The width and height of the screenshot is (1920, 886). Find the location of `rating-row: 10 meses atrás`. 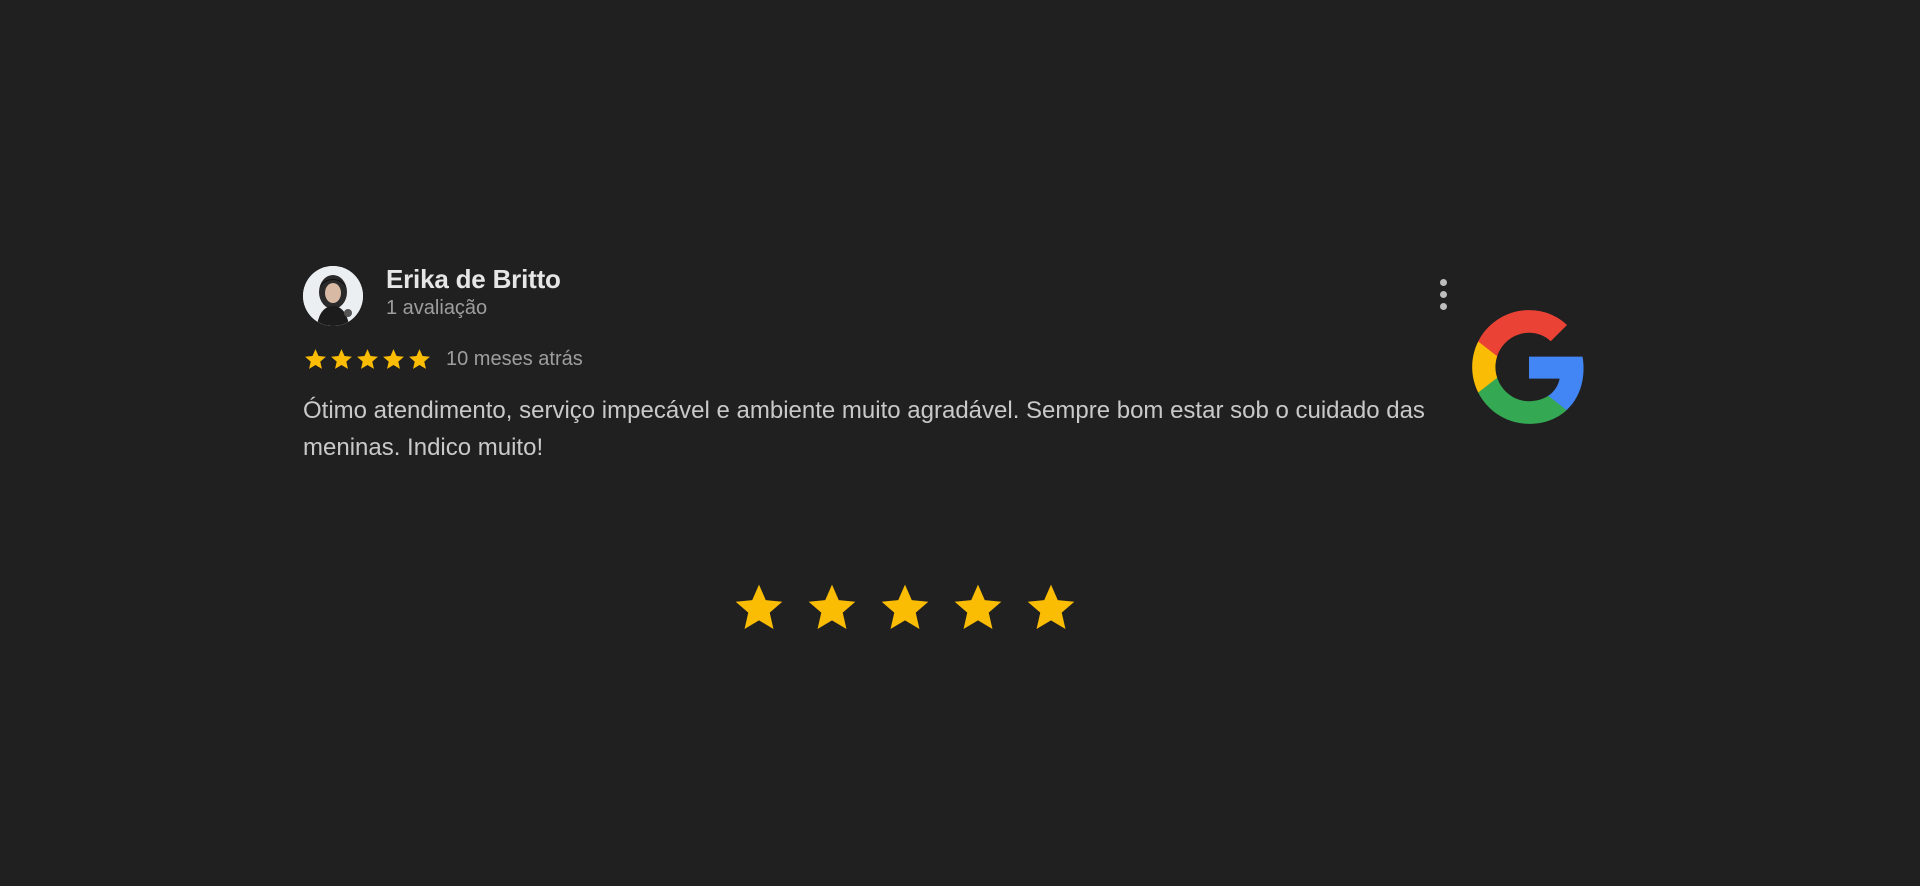

rating-row: 10 meses atrás is located at coordinates (443, 359).